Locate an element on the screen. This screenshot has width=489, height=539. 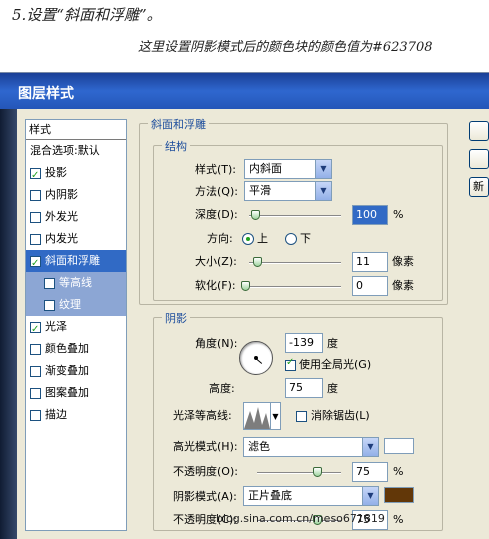
gloss-contour-dropdown: ▼ is located at coordinates (276, 416).